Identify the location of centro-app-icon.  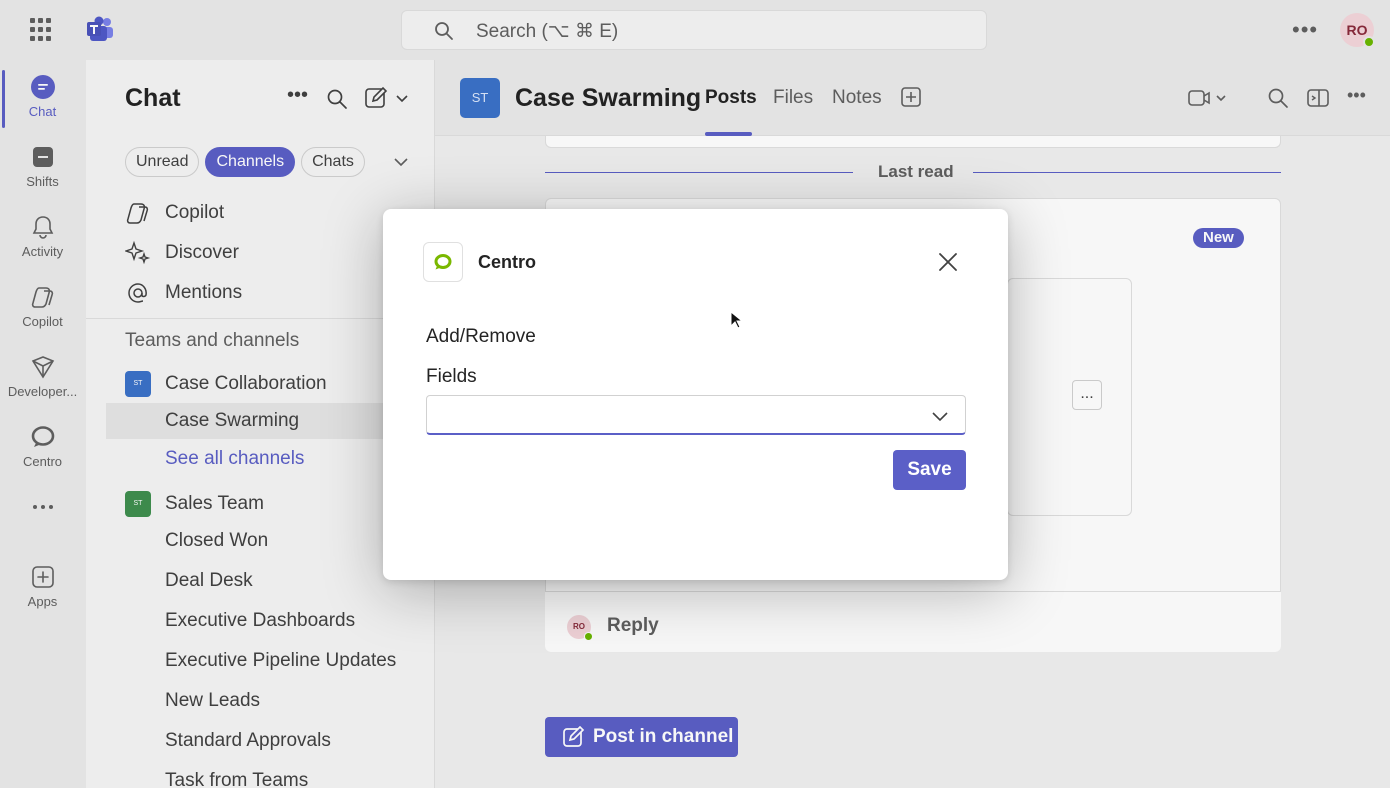
(443, 262).